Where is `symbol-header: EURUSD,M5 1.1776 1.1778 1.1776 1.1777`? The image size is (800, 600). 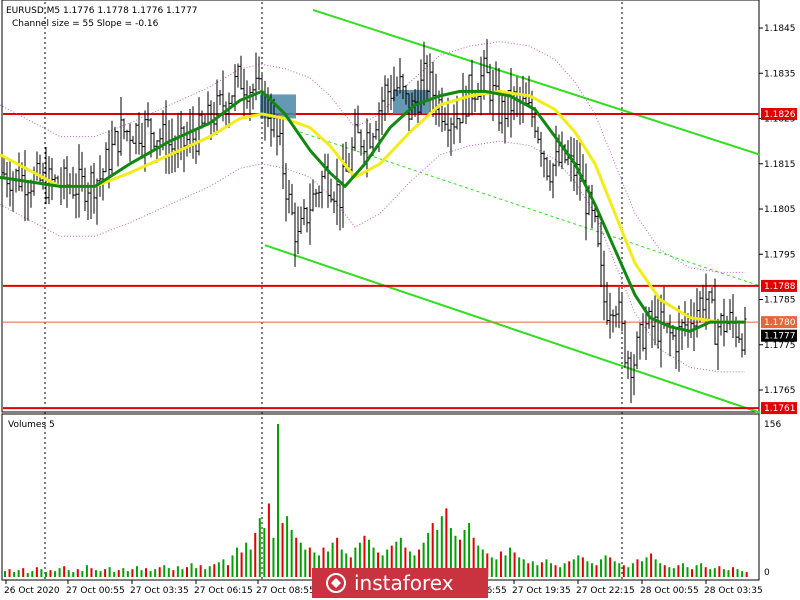
symbol-header: EURUSD,M5 1.1776 1.1778 1.1776 1.1777 is located at coordinates (102, 11).